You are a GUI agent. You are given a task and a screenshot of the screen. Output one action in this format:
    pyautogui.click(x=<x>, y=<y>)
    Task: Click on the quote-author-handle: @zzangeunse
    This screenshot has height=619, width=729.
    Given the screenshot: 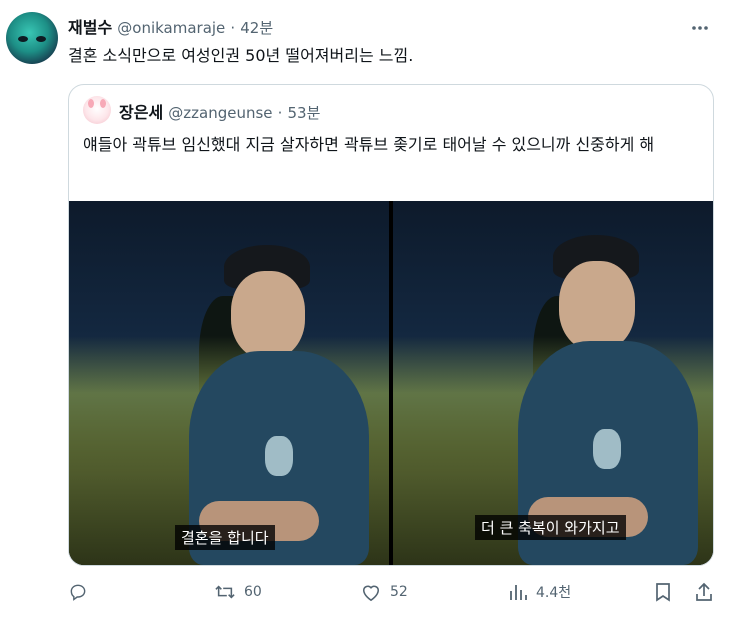 What is the action you would take?
    pyautogui.click(x=220, y=113)
    